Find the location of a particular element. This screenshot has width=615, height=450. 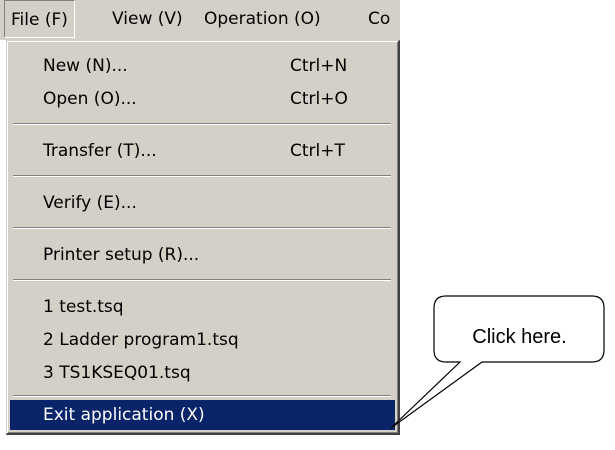

callout-text: Click here. is located at coordinates (519, 337).